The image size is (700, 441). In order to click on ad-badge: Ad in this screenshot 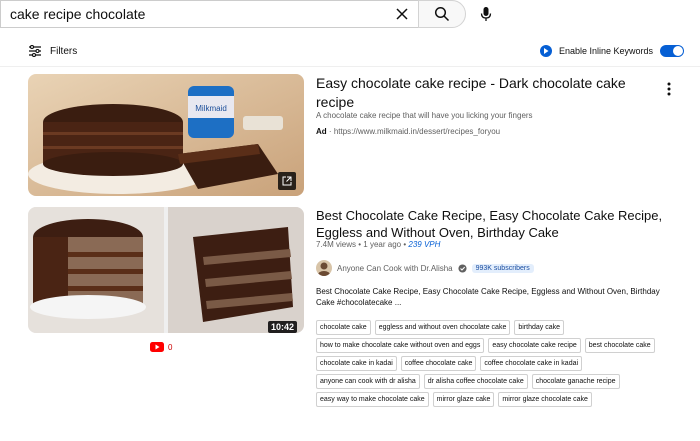, I will do `click(321, 131)`.